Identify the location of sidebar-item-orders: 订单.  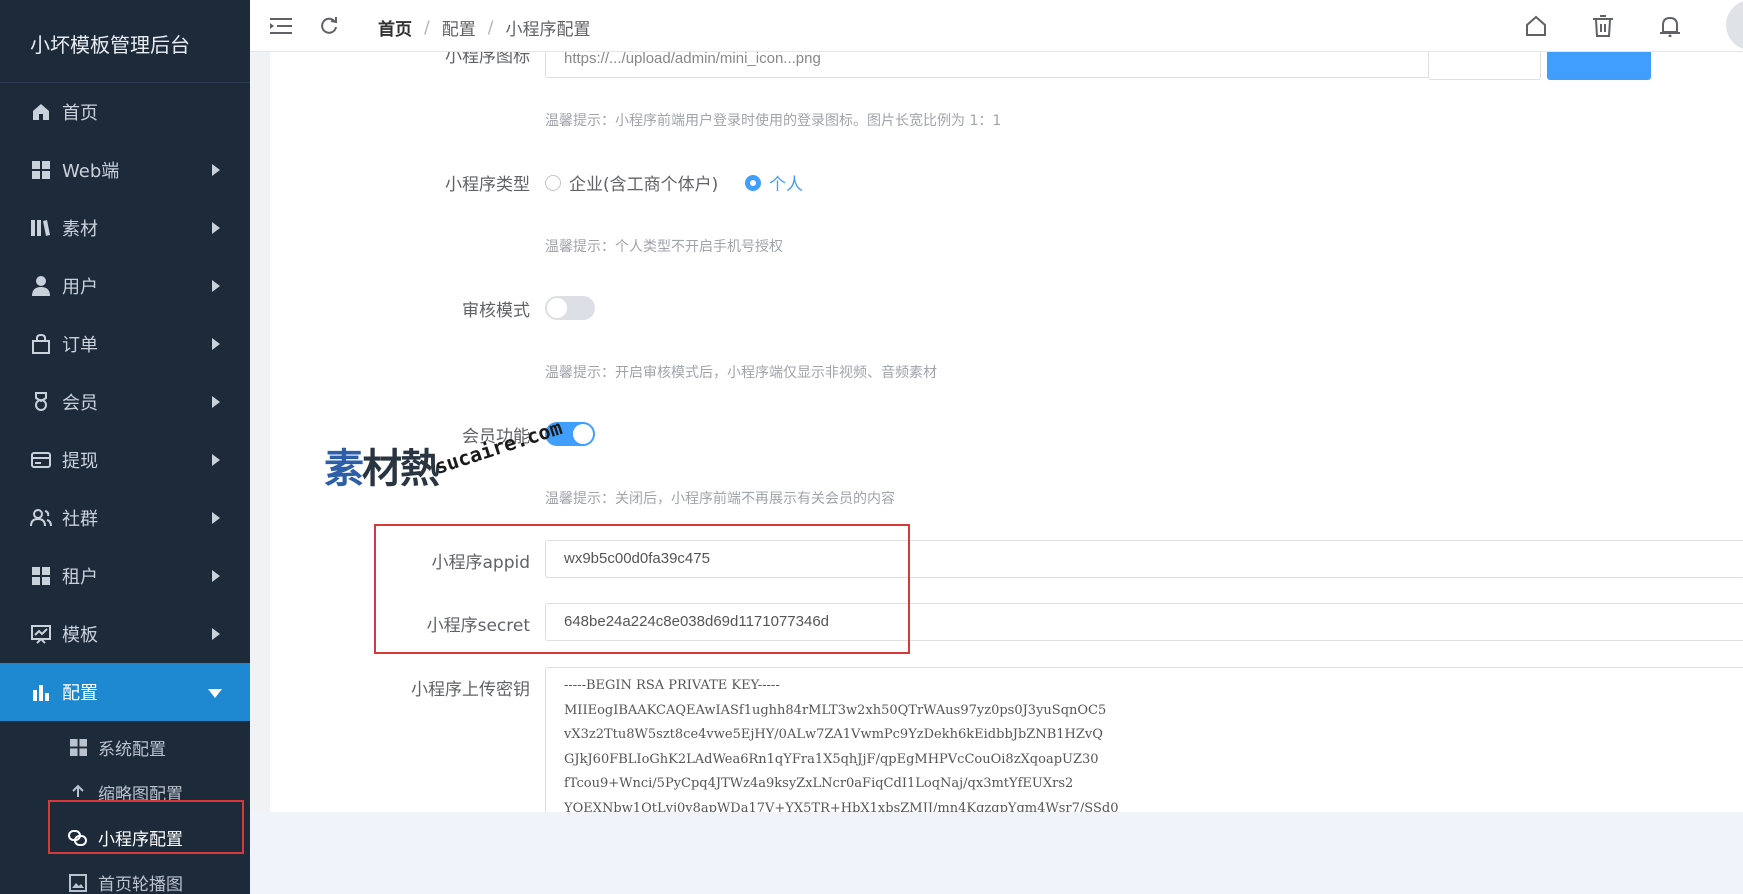
(125, 344).